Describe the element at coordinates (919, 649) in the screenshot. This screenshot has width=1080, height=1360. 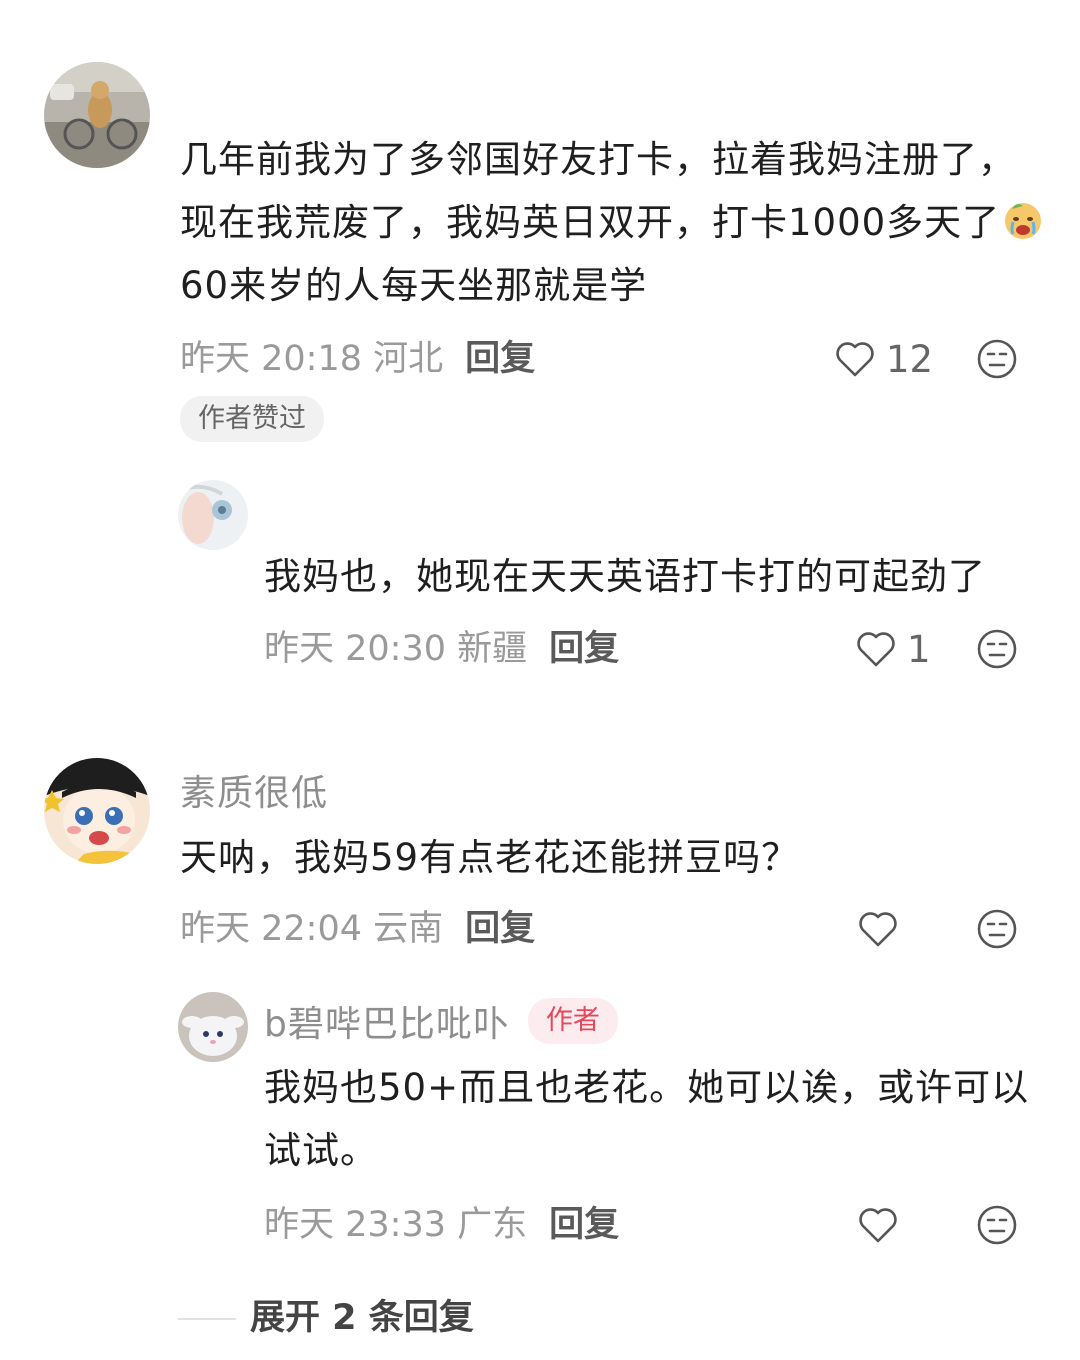
I see `like-count: 1` at that location.